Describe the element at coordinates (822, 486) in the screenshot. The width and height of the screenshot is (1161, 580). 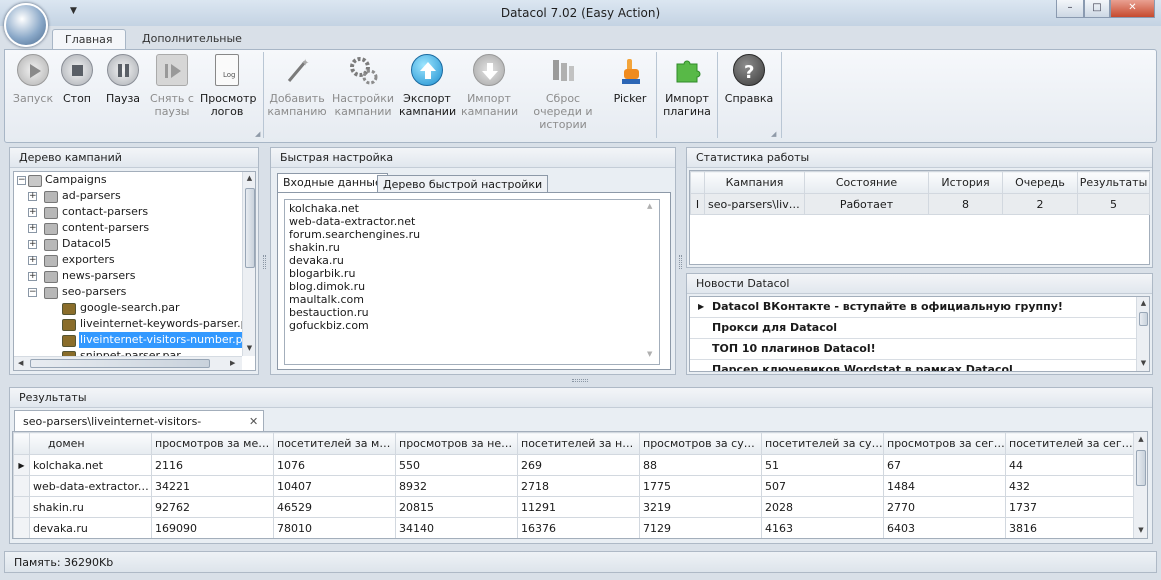
I see `value-cell: 507` at that location.